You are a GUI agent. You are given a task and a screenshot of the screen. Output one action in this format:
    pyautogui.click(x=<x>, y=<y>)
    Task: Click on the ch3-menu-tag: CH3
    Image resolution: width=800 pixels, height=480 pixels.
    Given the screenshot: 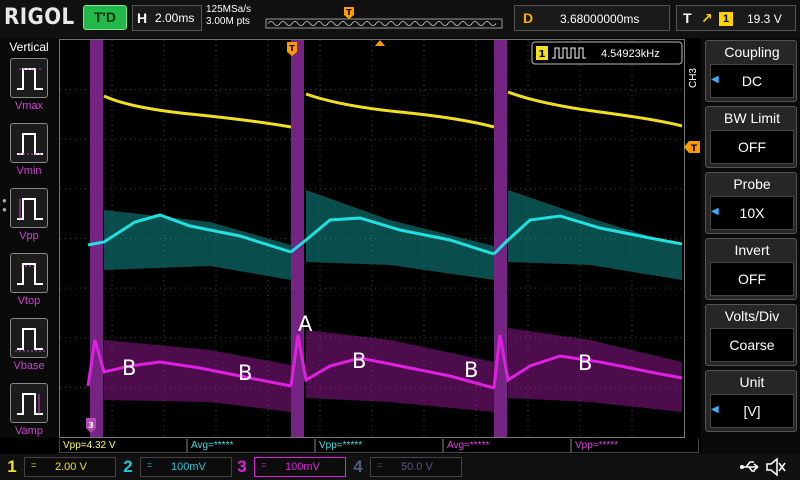 What is the action you would take?
    pyautogui.click(x=693, y=78)
    